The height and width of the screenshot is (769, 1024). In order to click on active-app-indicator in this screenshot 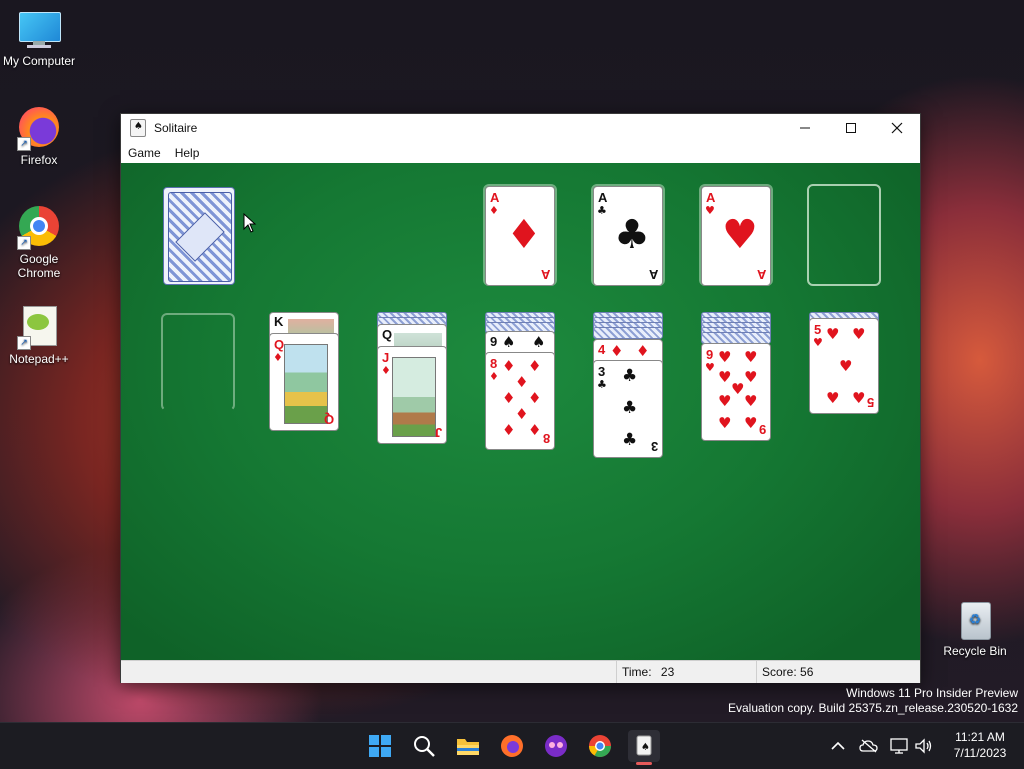, I will do `click(644, 763)`.